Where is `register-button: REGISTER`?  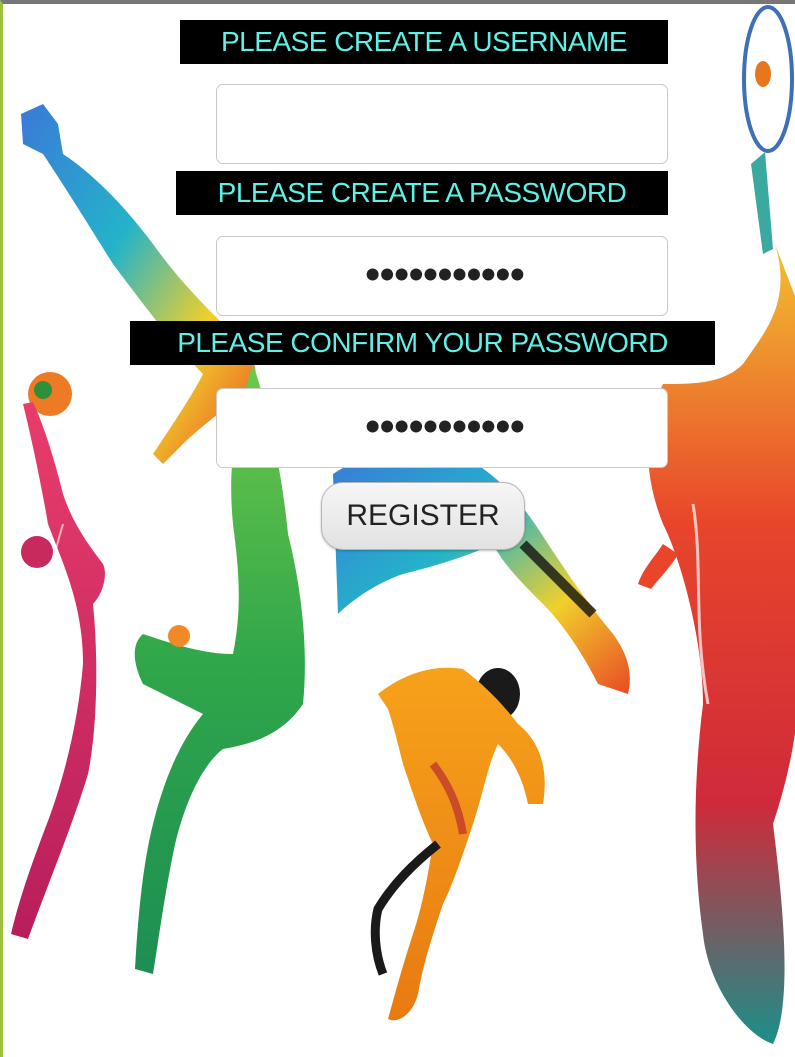
register-button: REGISTER is located at coordinates (423, 516).